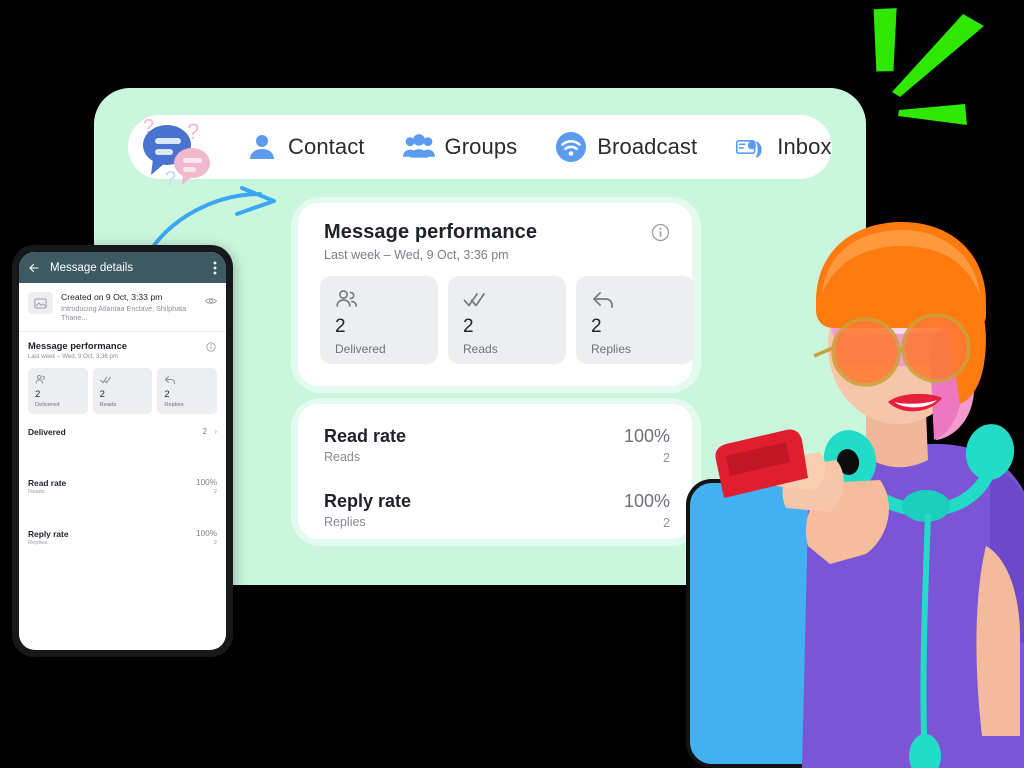 This screenshot has width=1024, height=768. Describe the element at coordinates (342, 457) in the screenshot. I see `rate-sublabel: Reads` at that location.